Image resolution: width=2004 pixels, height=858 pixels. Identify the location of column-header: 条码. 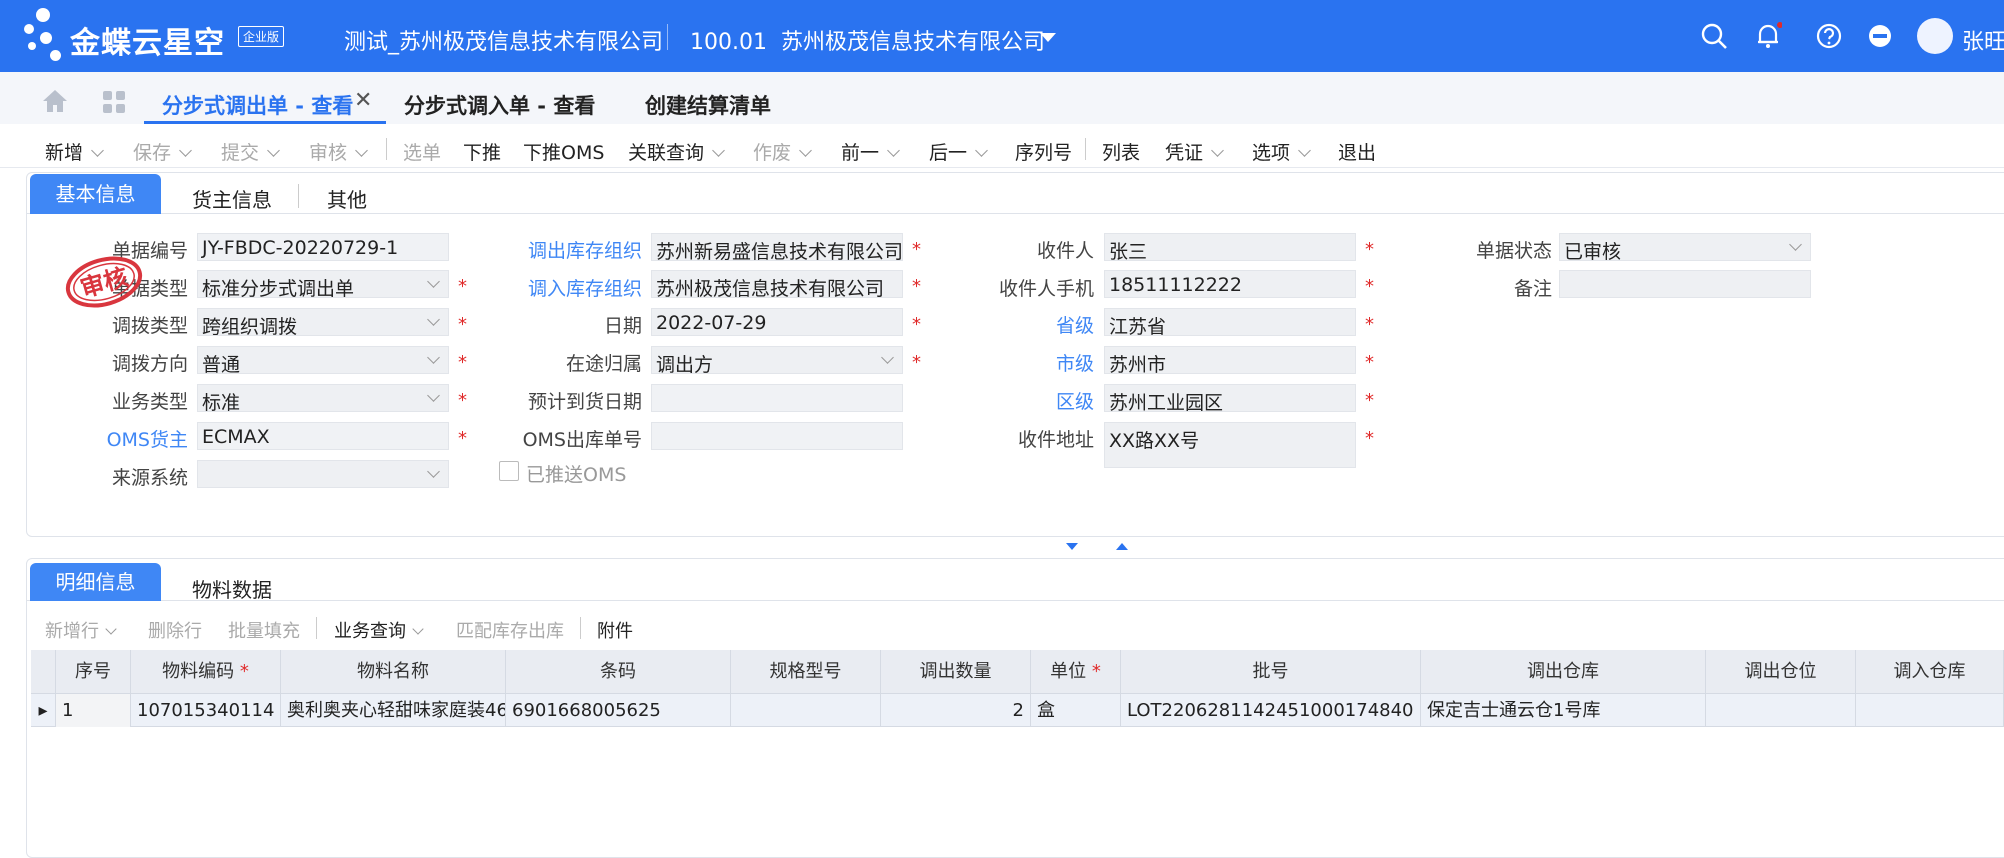
(618, 672).